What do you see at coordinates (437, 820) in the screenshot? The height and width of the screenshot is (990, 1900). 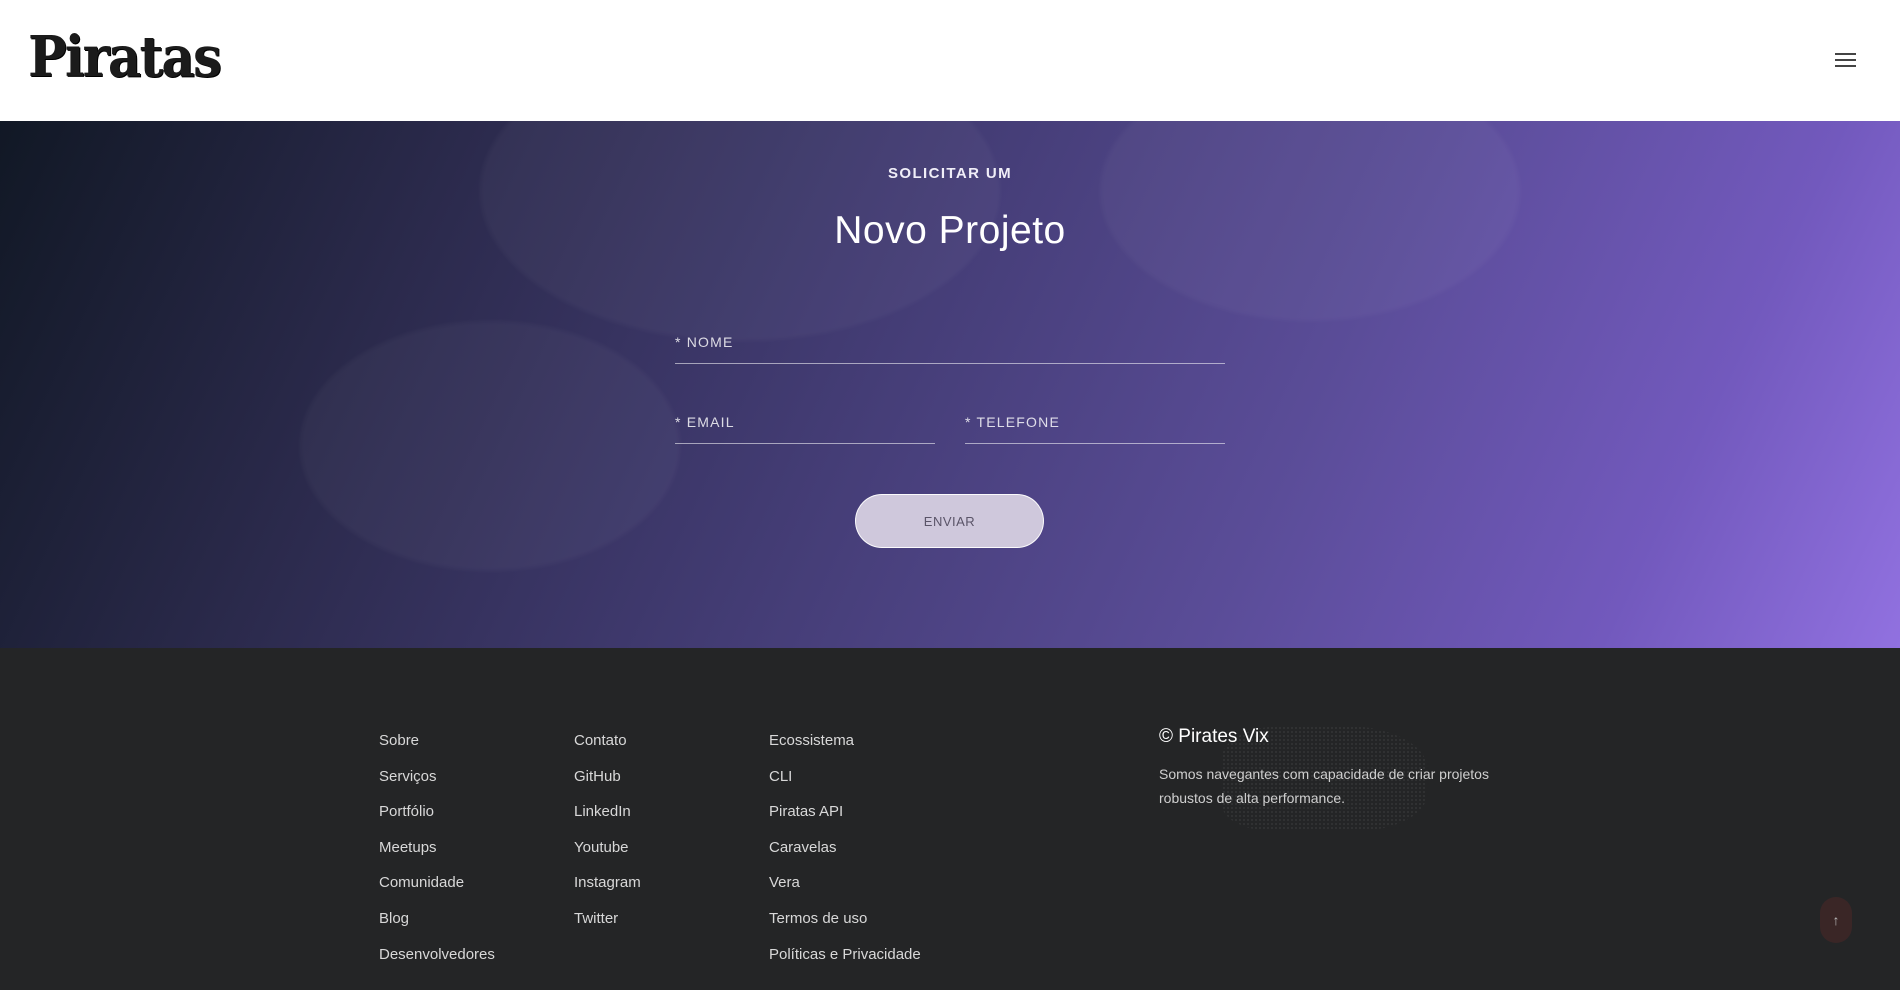 I see `footer-link-portfolio: Portfólio` at bounding box center [437, 820].